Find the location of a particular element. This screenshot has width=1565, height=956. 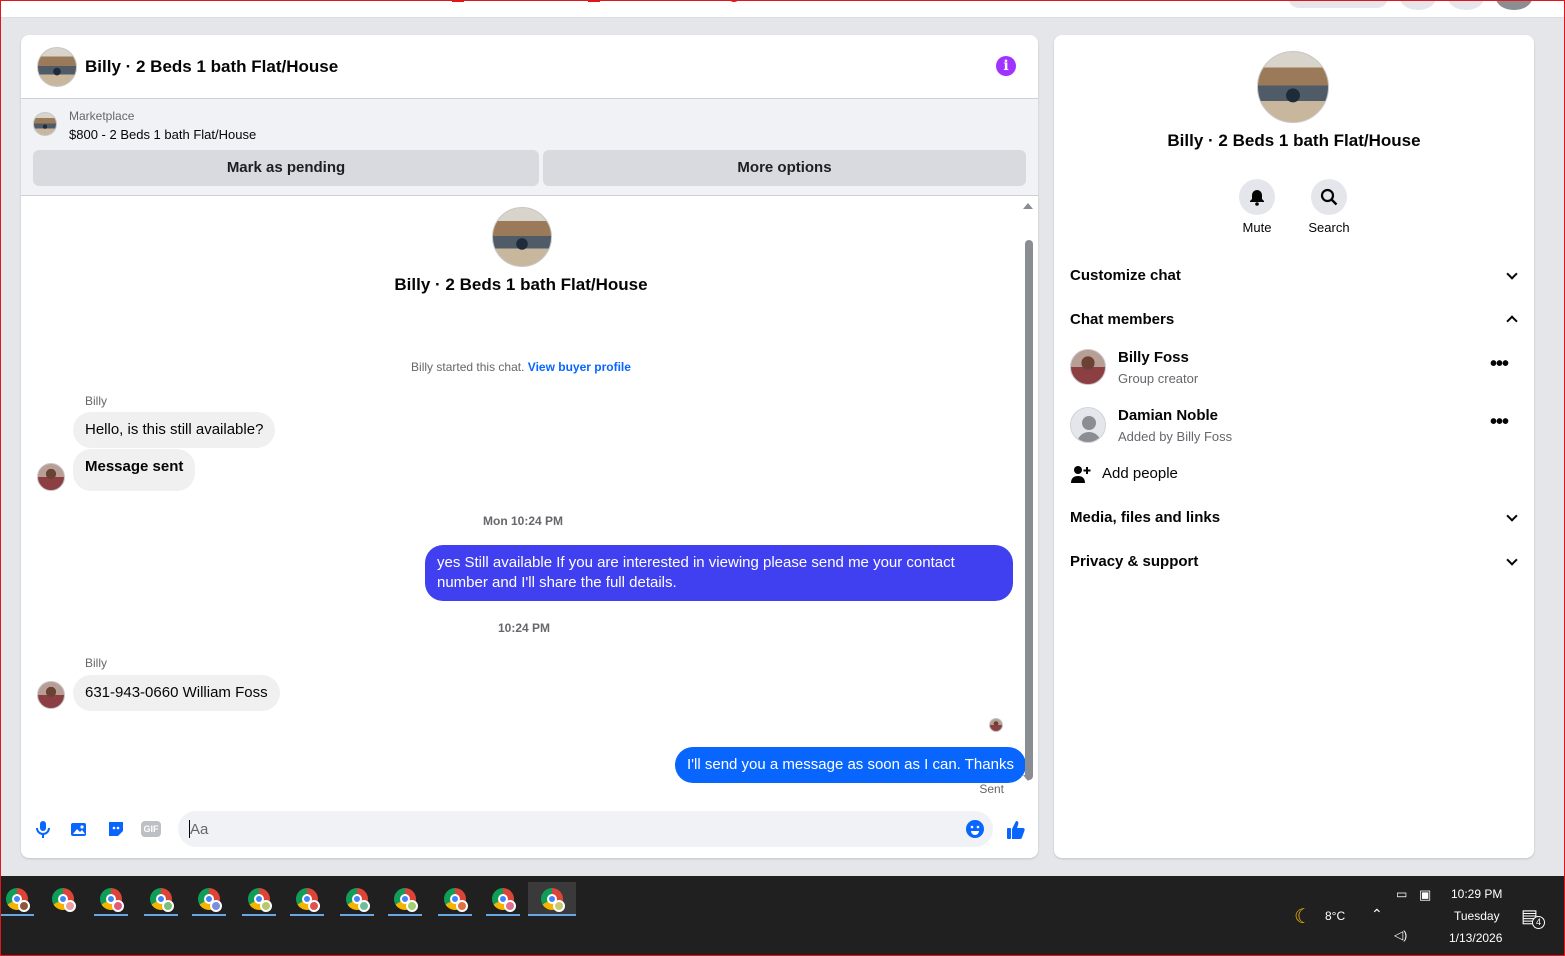

clock-day: Tuesday is located at coordinates (1477, 916).